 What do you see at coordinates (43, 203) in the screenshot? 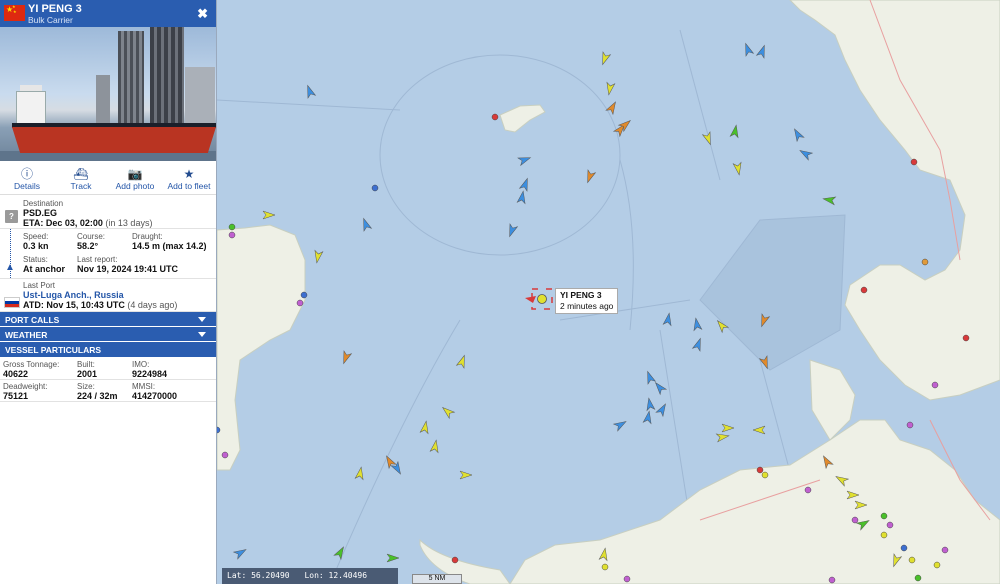
I see `destination-label: Destination` at bounding box center [43, 203].